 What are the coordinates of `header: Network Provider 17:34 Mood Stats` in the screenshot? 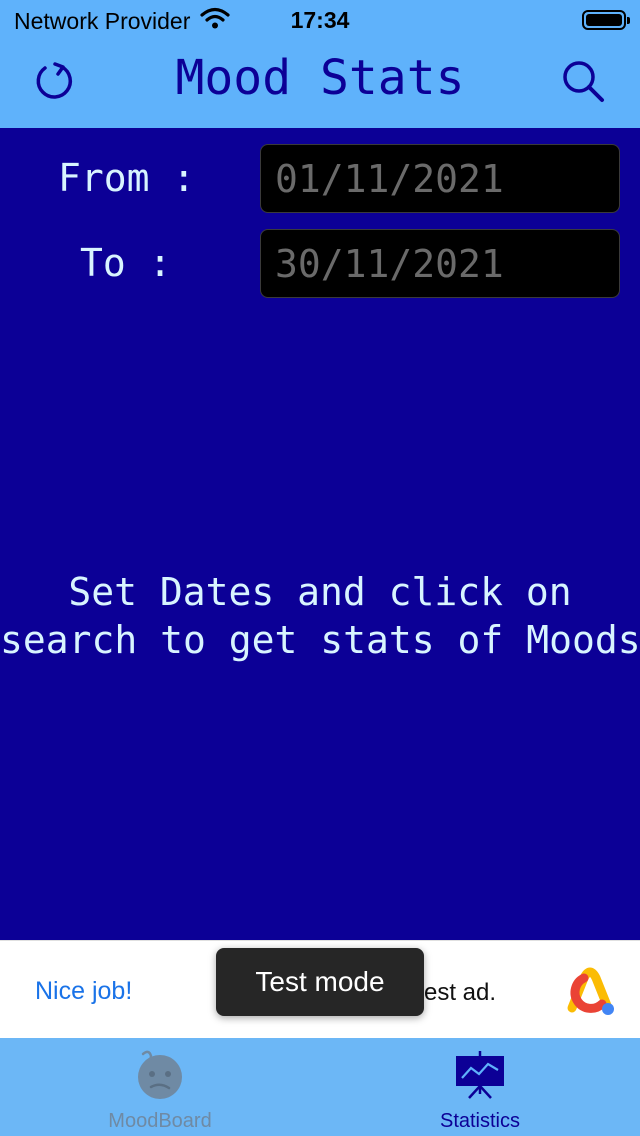 It's located at (320, 64).